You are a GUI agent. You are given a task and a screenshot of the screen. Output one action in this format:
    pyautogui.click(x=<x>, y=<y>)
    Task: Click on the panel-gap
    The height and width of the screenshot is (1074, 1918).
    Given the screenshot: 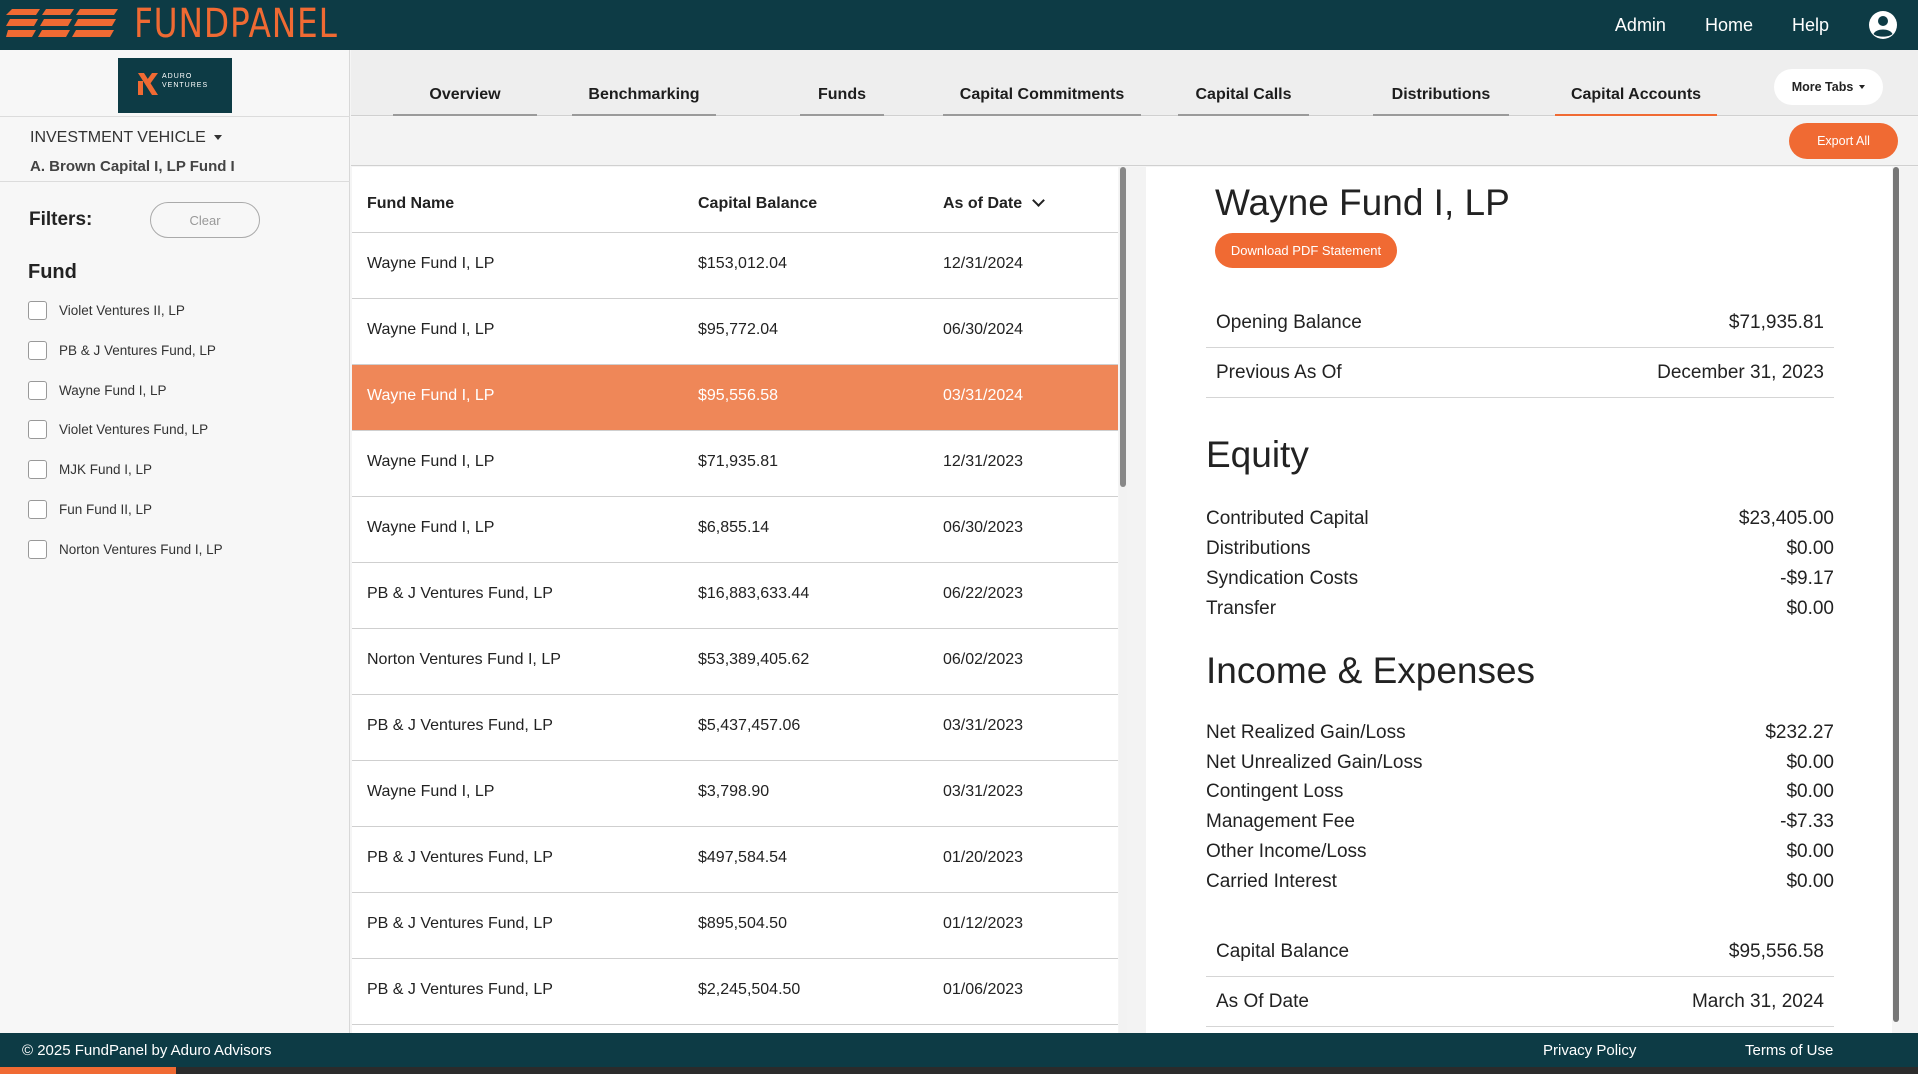 What is the action you would take?
    pyautogui.click(x=1136, y=600)
    